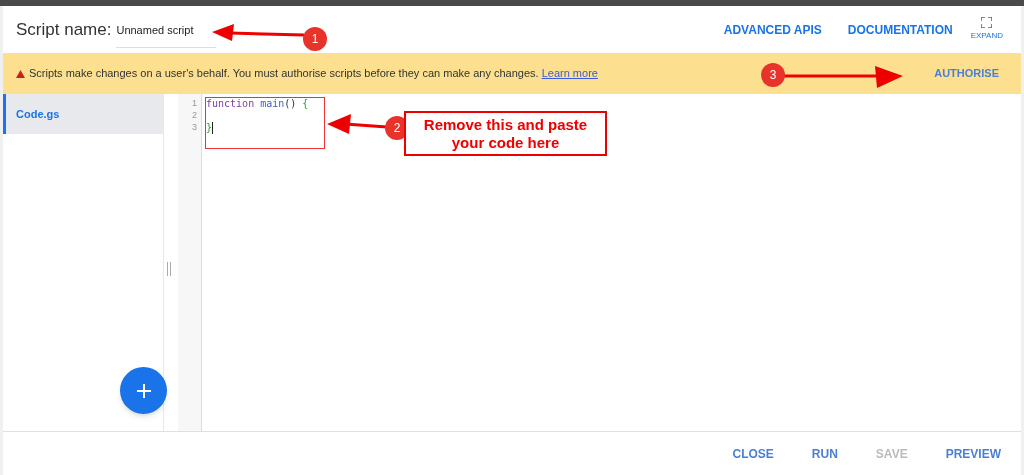 The image size is (1024, 475). What do you see at coordinates (83, 114) in the screenshot?
I see `file-tab: Code.gs` at bounding box center [83, 114].